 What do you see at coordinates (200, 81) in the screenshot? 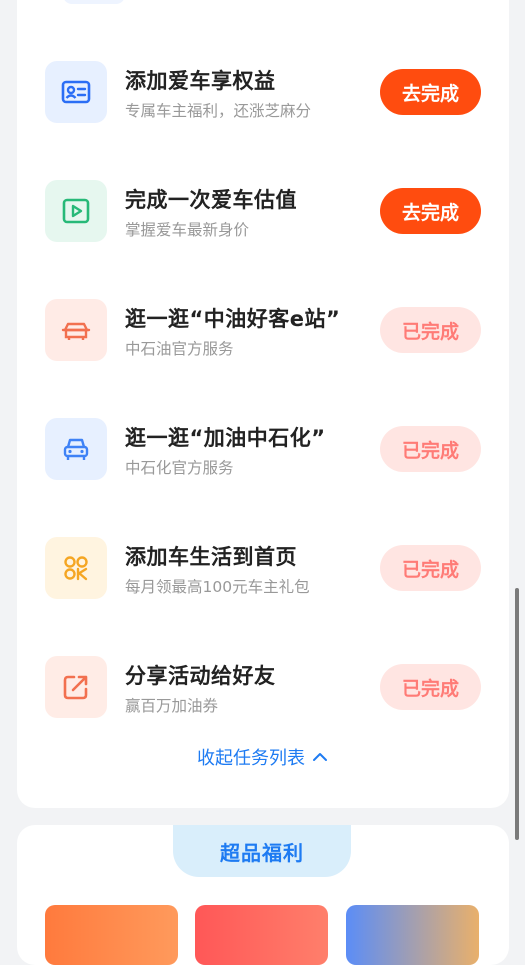
I see `task-title: 添加爱车享权益` at bounding box center [200, 81].